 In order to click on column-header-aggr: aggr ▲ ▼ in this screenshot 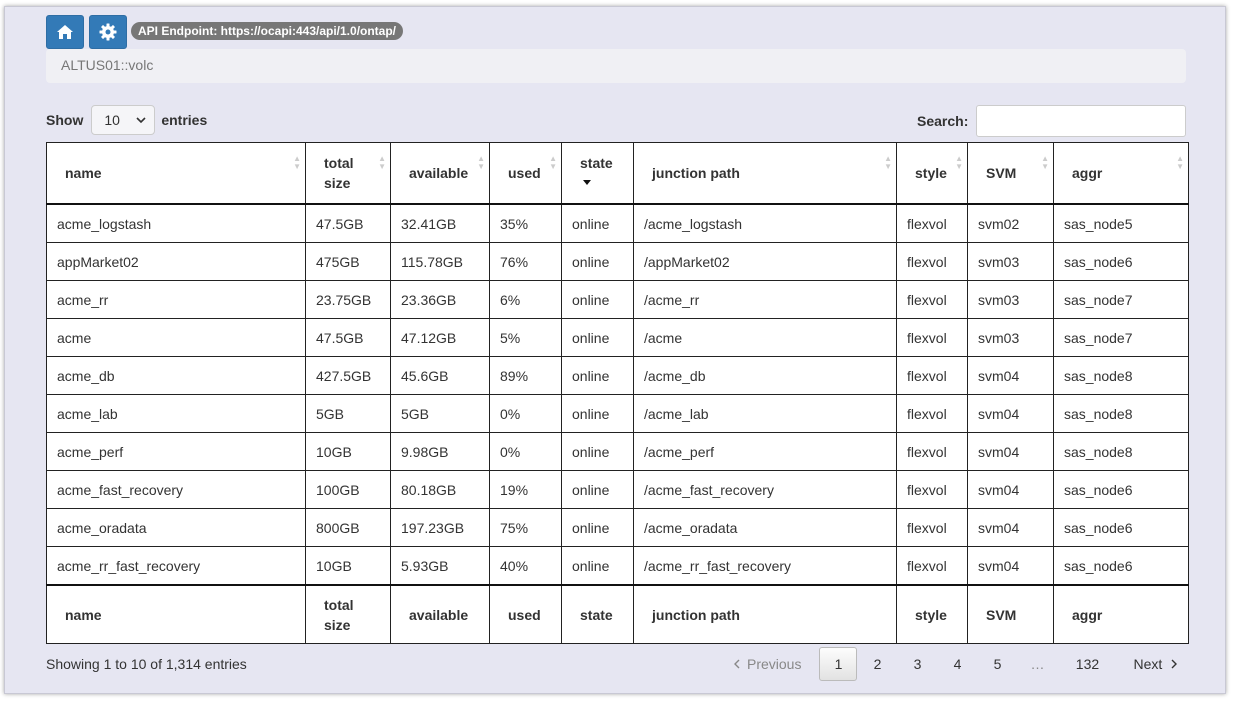, I will do `click(1121, 173)`.